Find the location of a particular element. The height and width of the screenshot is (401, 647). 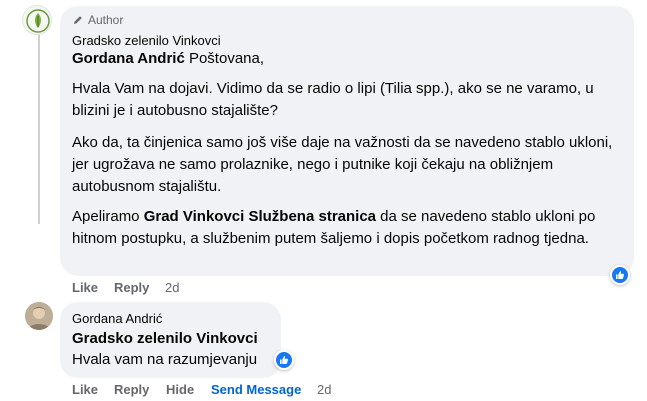

page-logo-icon is located at coordinates (38, 21).